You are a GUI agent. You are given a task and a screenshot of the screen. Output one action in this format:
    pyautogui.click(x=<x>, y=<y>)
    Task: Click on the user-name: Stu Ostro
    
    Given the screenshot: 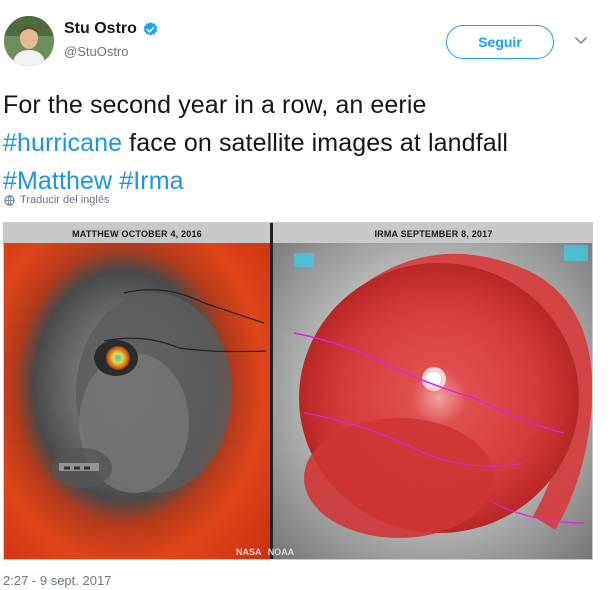 What is the action you would take?
    pyautogui.click(x=111, y=29)
    